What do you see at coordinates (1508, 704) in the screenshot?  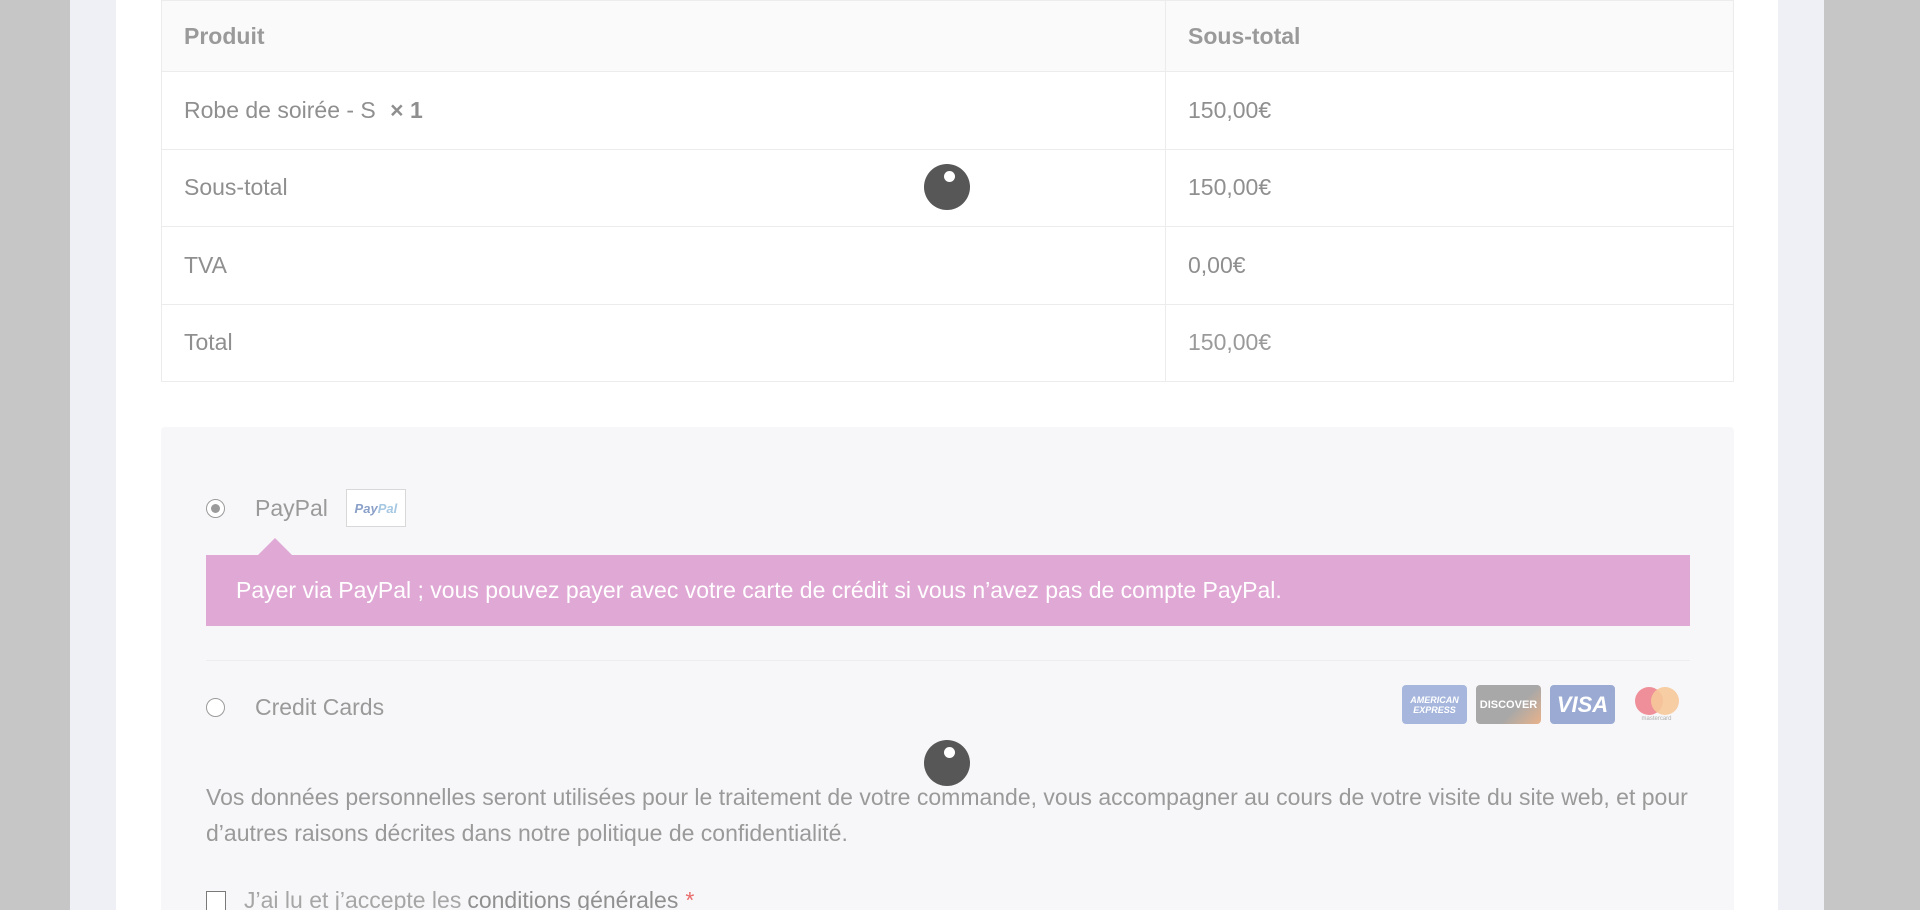 I see `discover-icon: DISCOVER` at bounding box center [1508, 704].